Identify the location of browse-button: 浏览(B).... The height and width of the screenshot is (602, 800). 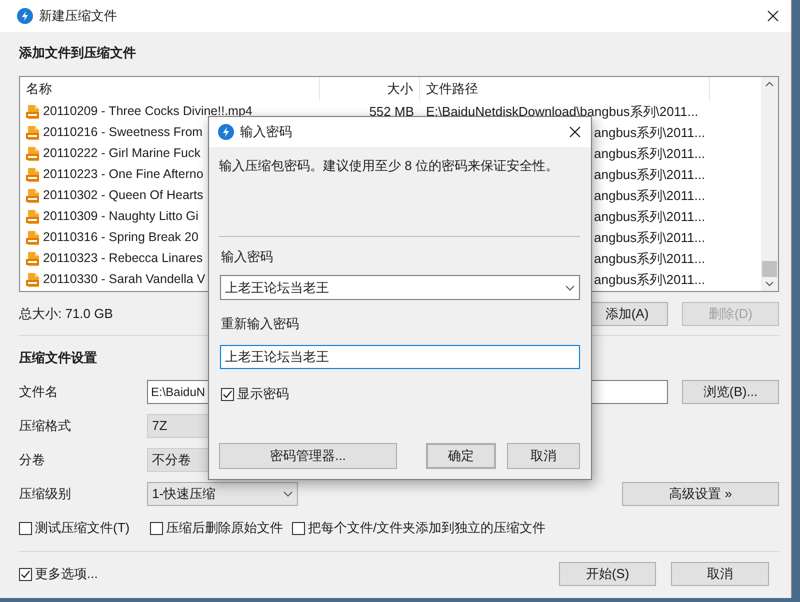
(730, 392).